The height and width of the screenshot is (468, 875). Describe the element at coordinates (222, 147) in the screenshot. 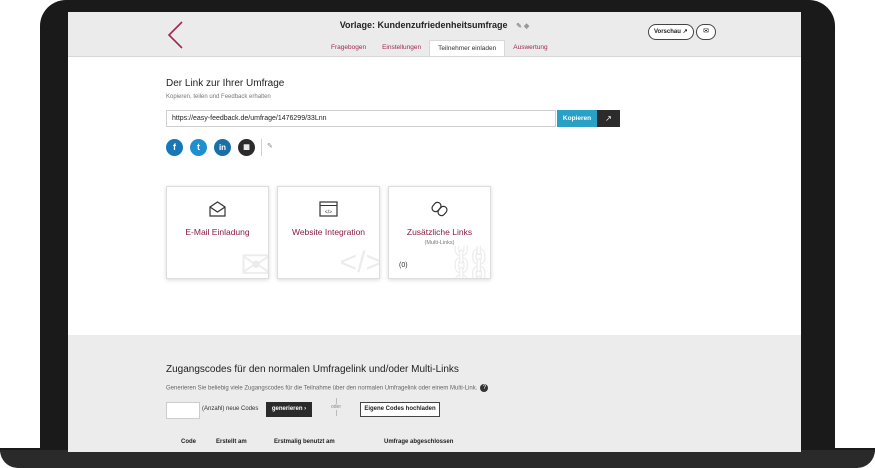

I see `linkedin-icon: in` at that location.